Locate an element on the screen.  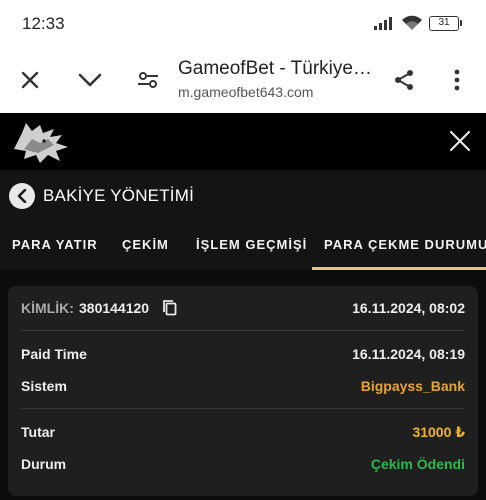
page-title: BAKİYE YÖNETİMİ is located at coordinates (119, 195).